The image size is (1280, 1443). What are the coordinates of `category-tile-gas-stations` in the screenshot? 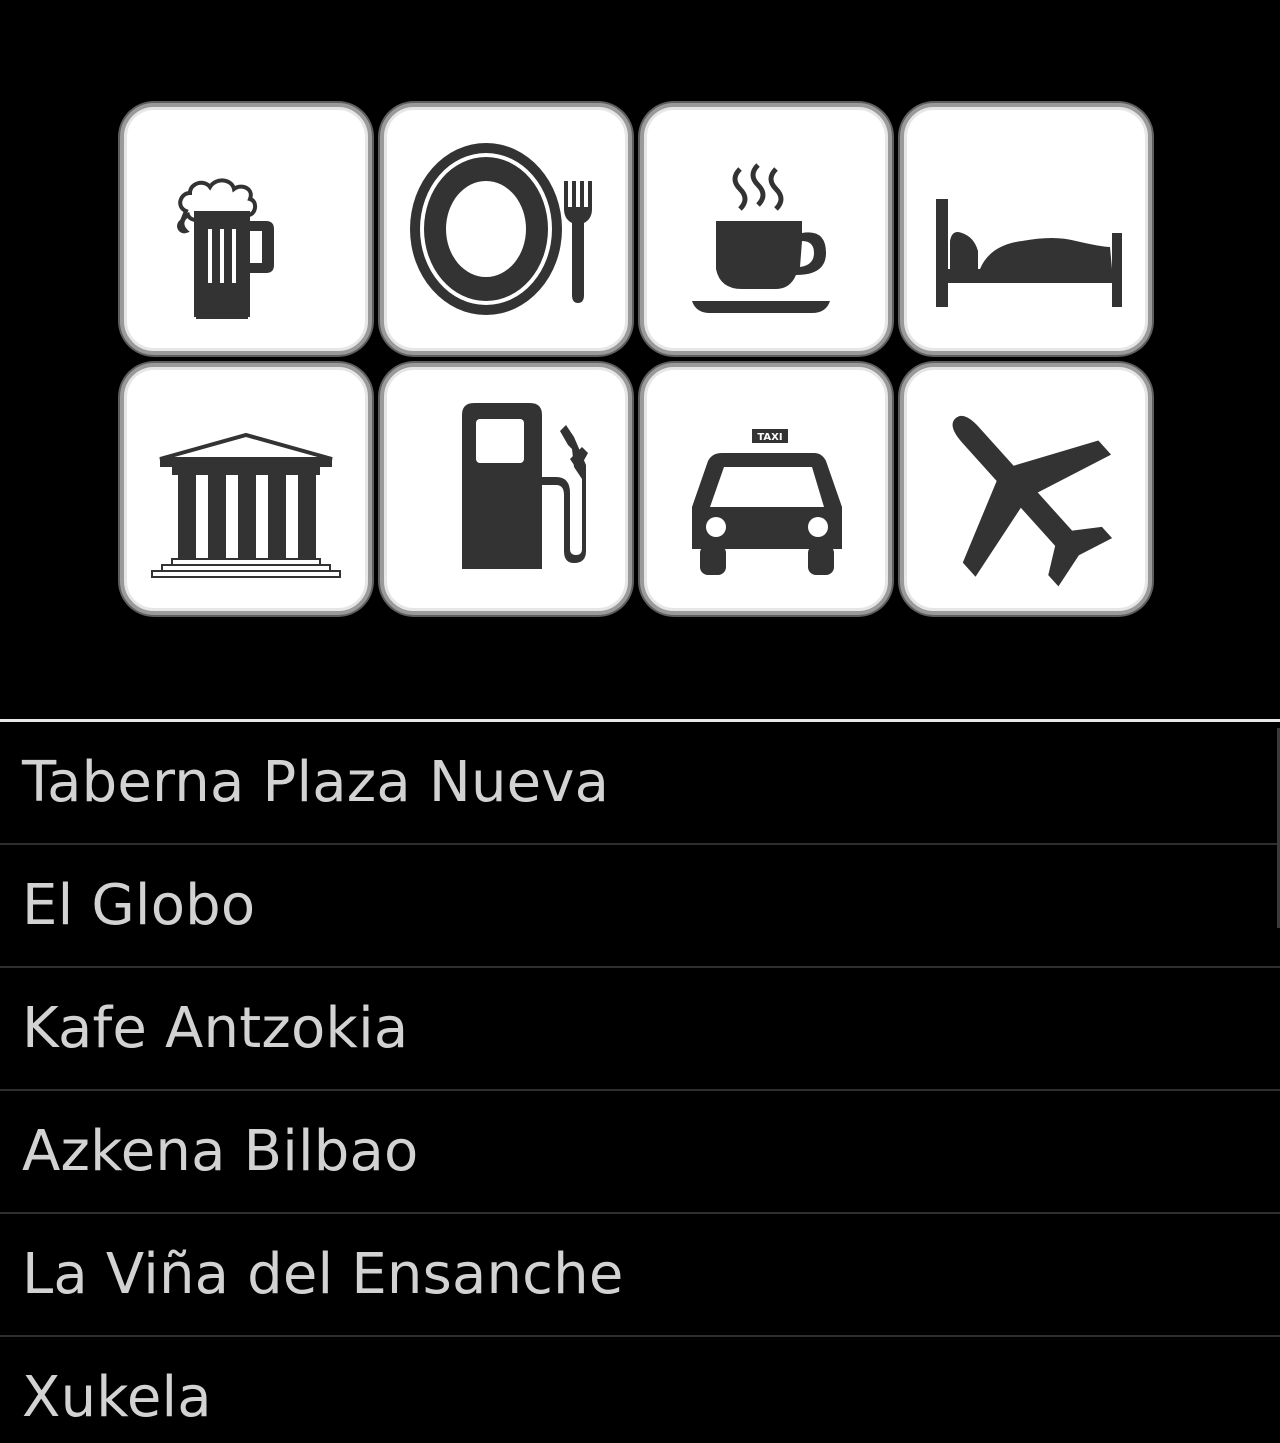 It's located at (506, 489).